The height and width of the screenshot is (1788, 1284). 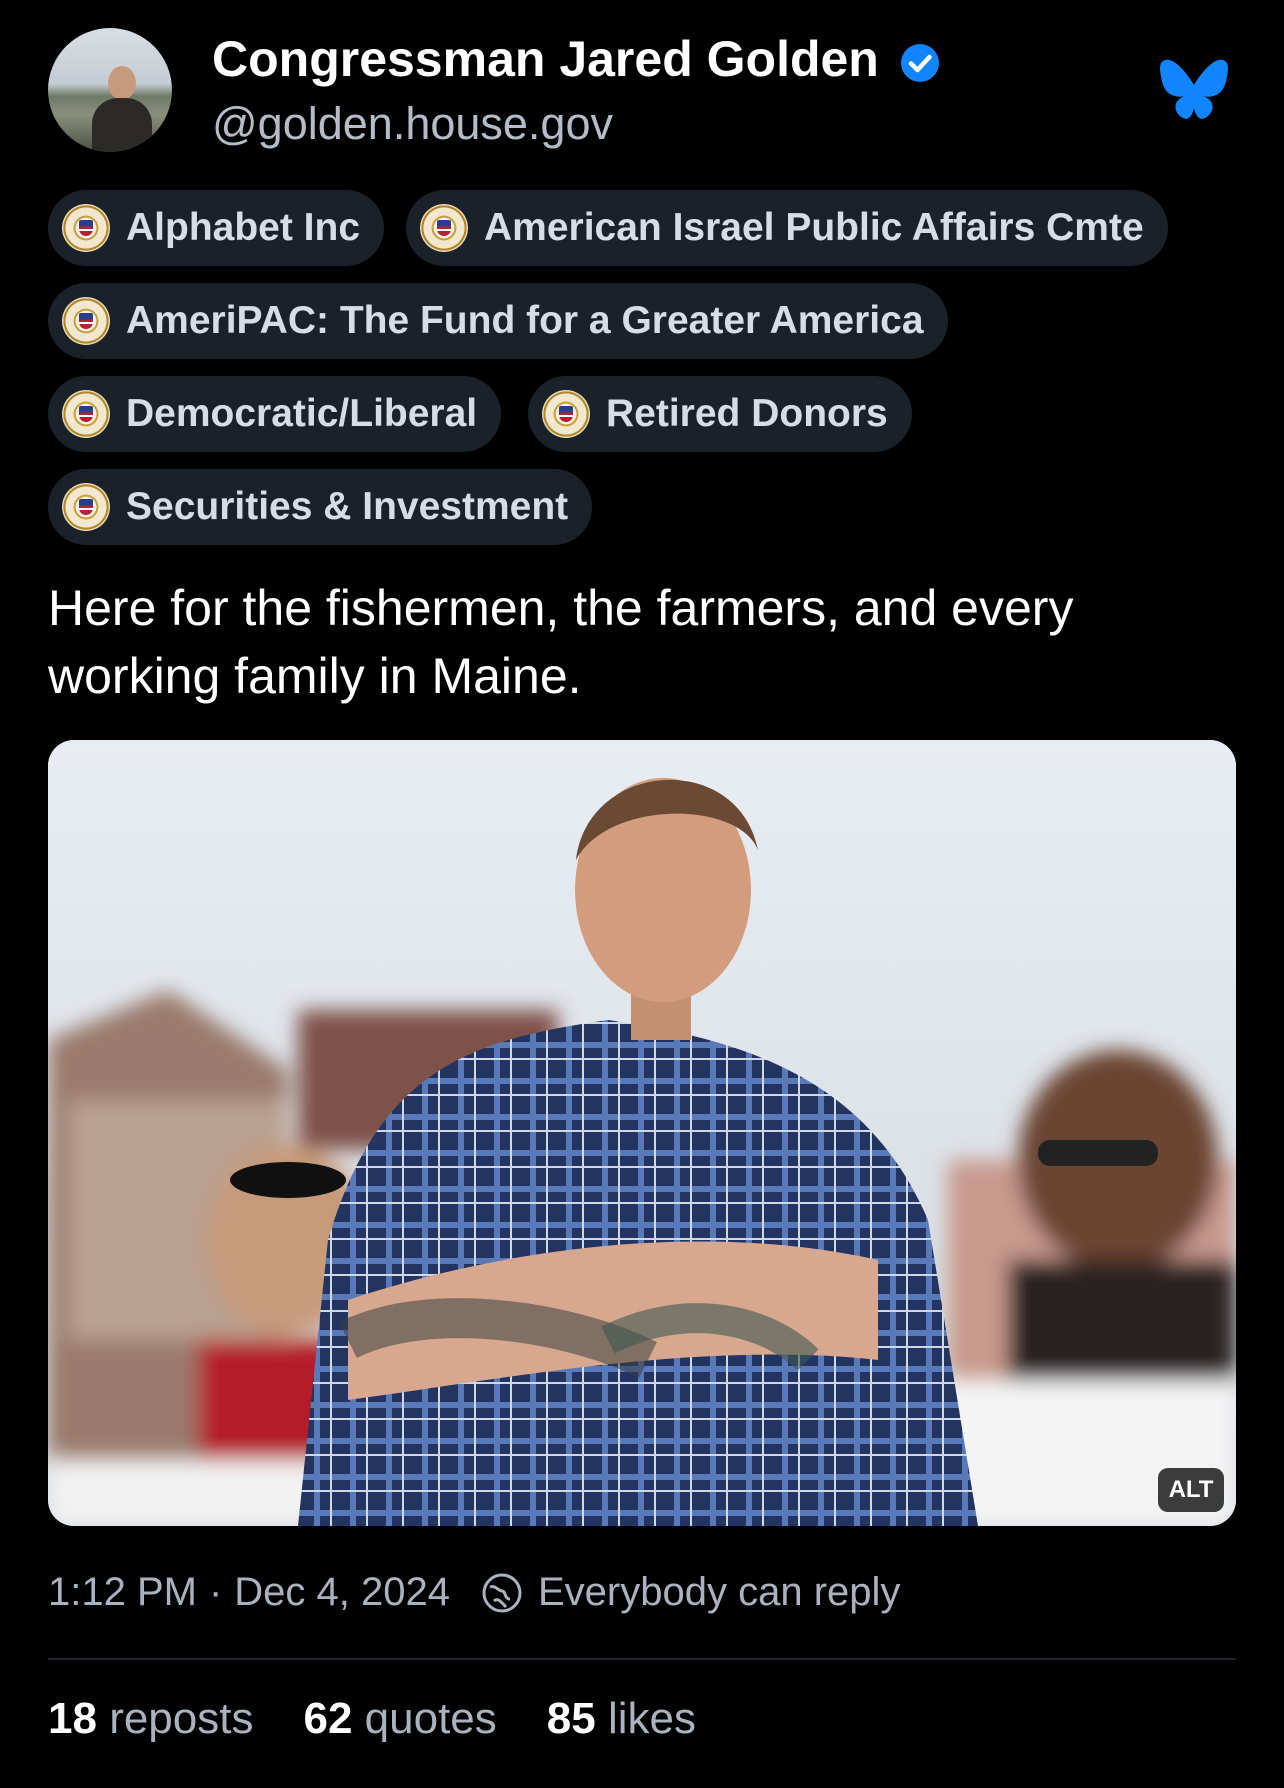 What do you see at coordinates (430, 1718) in the screenshot?
I see `quotes-label: quotes` at bounding box center [430, 1718].